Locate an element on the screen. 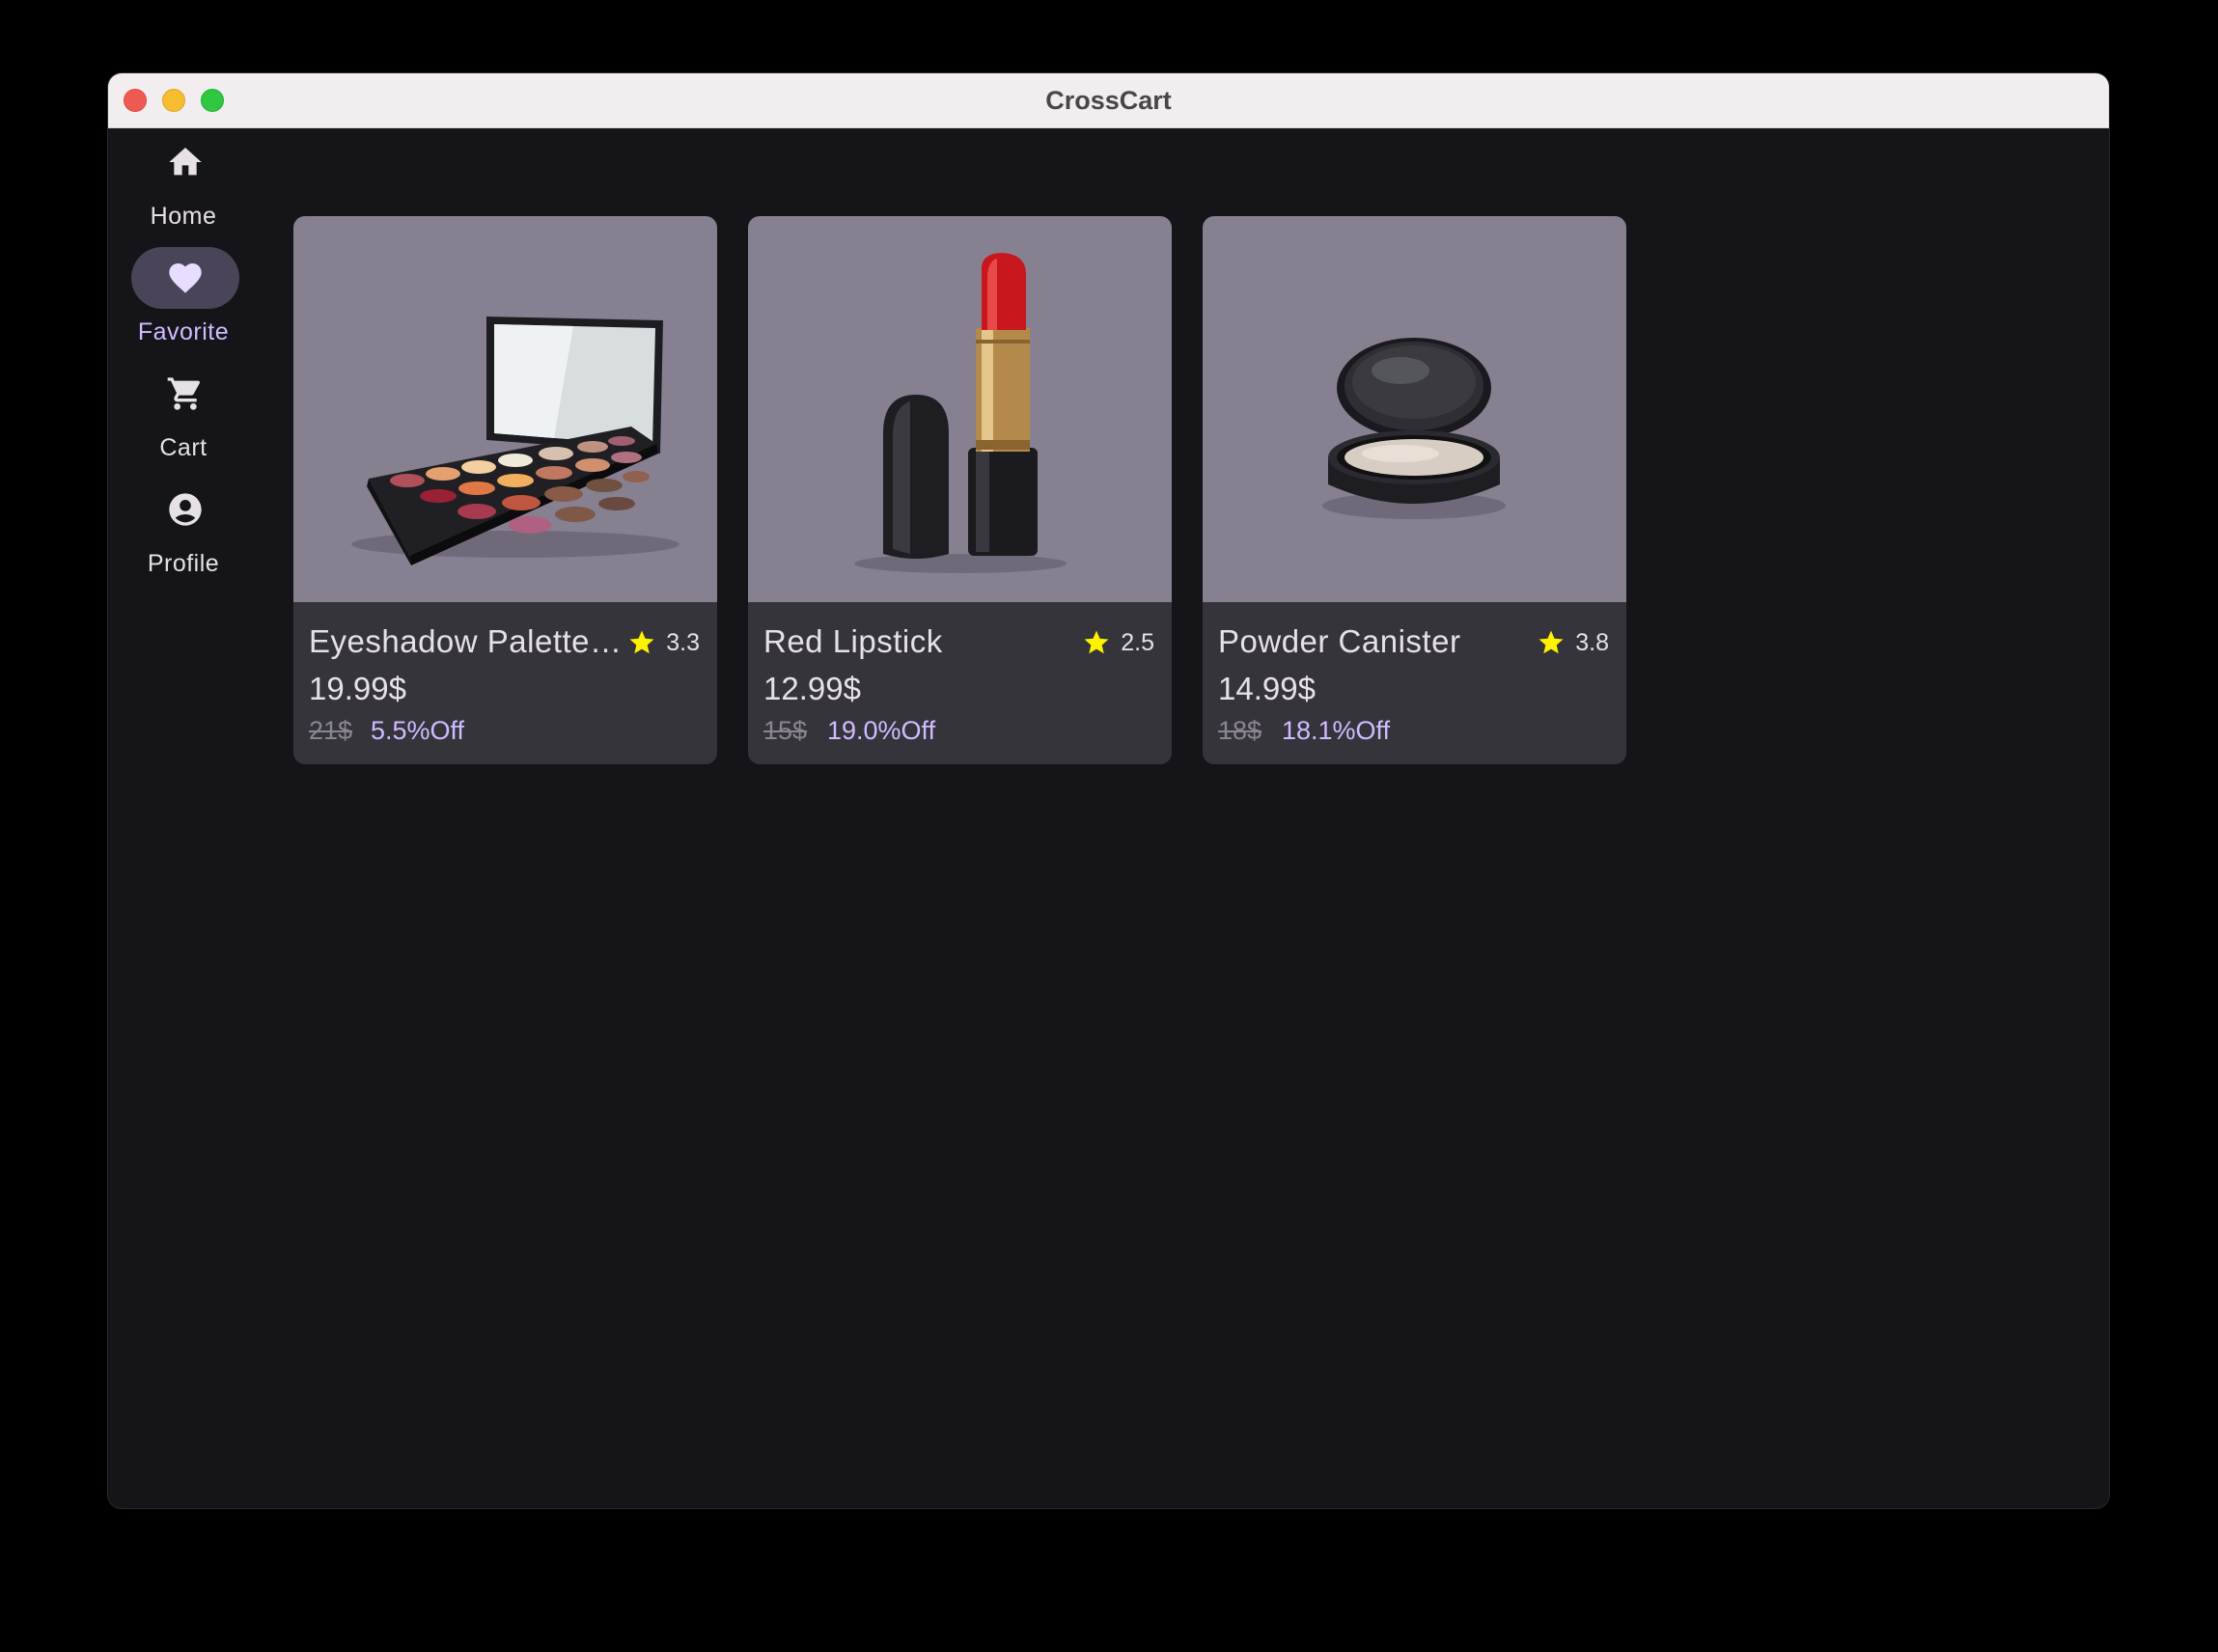 This screenshot has width=2218, height=1652. nav-item-favorite: Favorite is located at coordinates (183, 296).